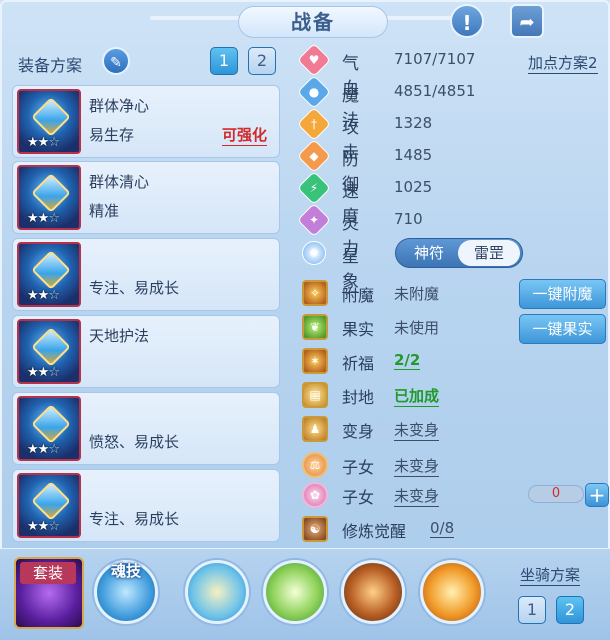 Image resolution: width=610 pixels, height=640 pixels. What do you see at coordinates (413, 155) in the screenshot?
I see `attr-value: 1485` at bounding box center [413, 155].